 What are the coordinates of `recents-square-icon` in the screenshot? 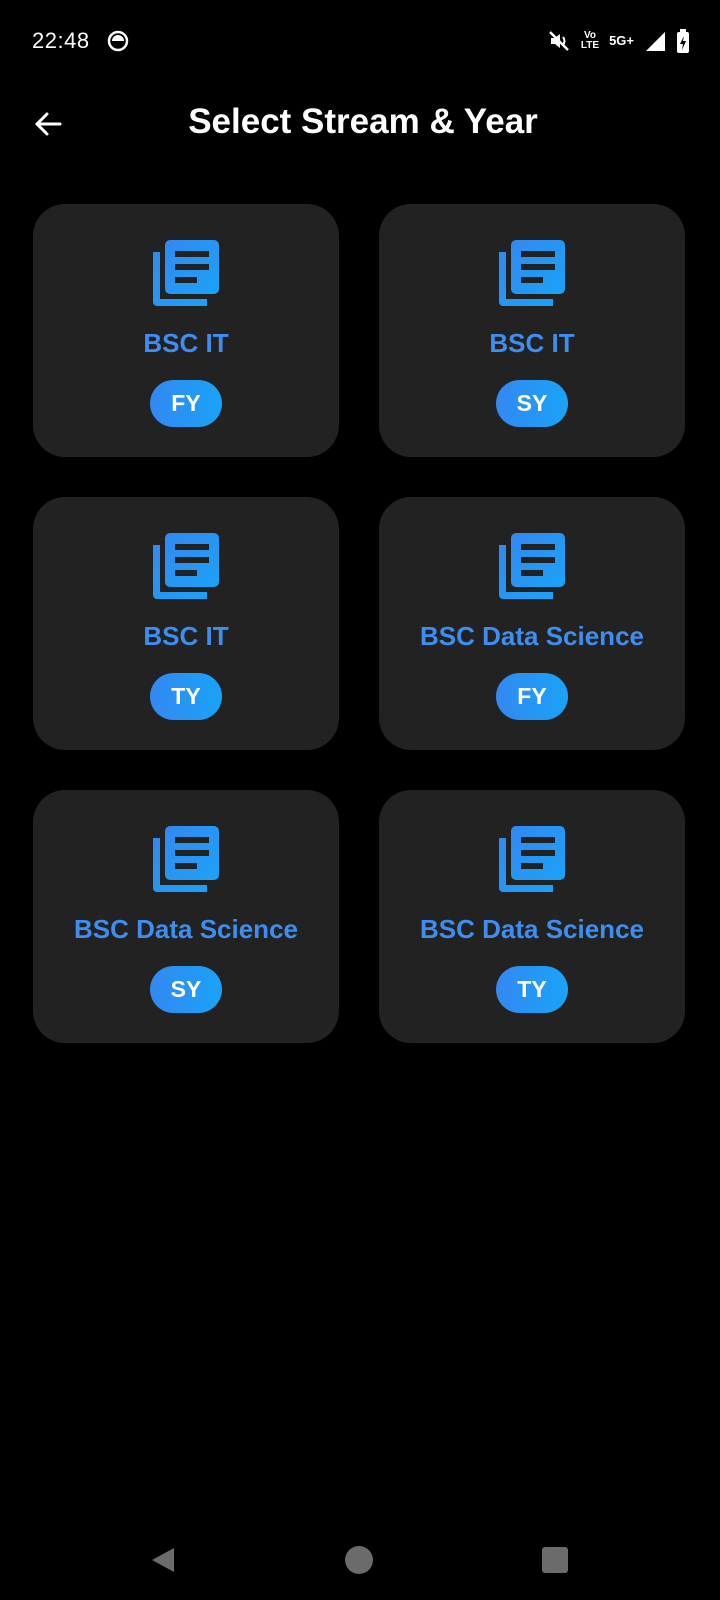 It's located at (555, 1560).